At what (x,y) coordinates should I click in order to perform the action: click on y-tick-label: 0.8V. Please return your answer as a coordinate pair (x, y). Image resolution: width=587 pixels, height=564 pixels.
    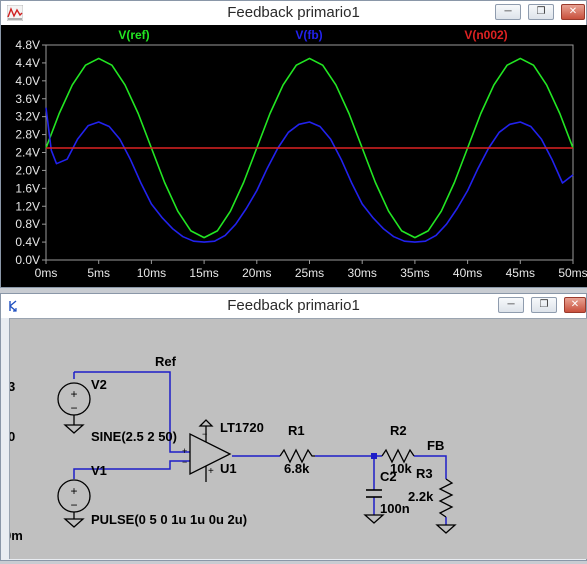
    Looking at the image, I should click on (27, 224).